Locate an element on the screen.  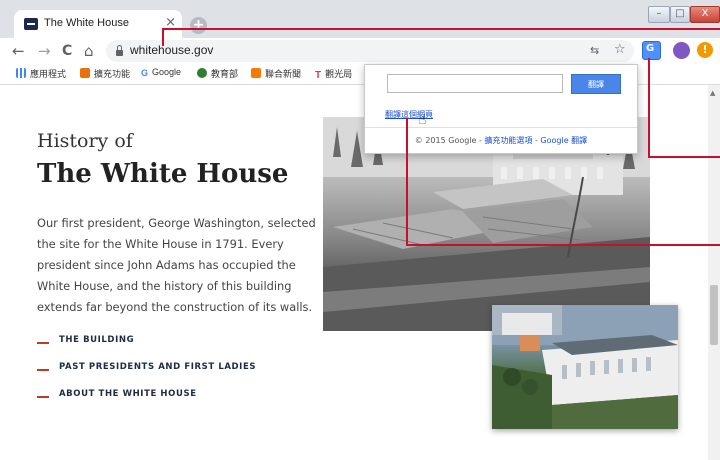
minimize-button: – is located at coordinates (659, 14).